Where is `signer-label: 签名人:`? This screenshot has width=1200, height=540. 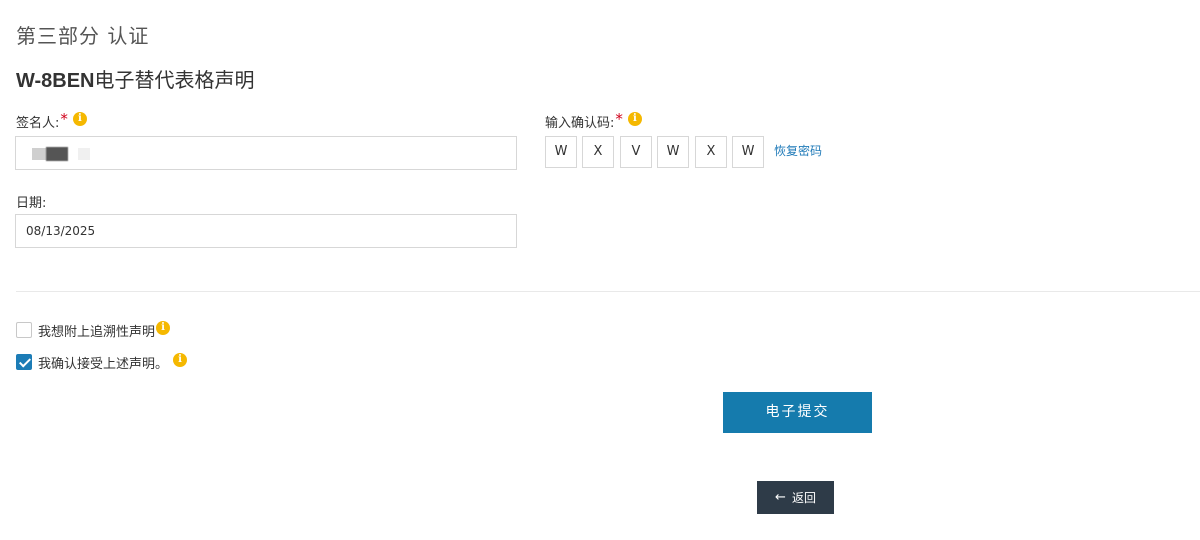 signer-label: 签名人: is located at coordinates (38, 123).